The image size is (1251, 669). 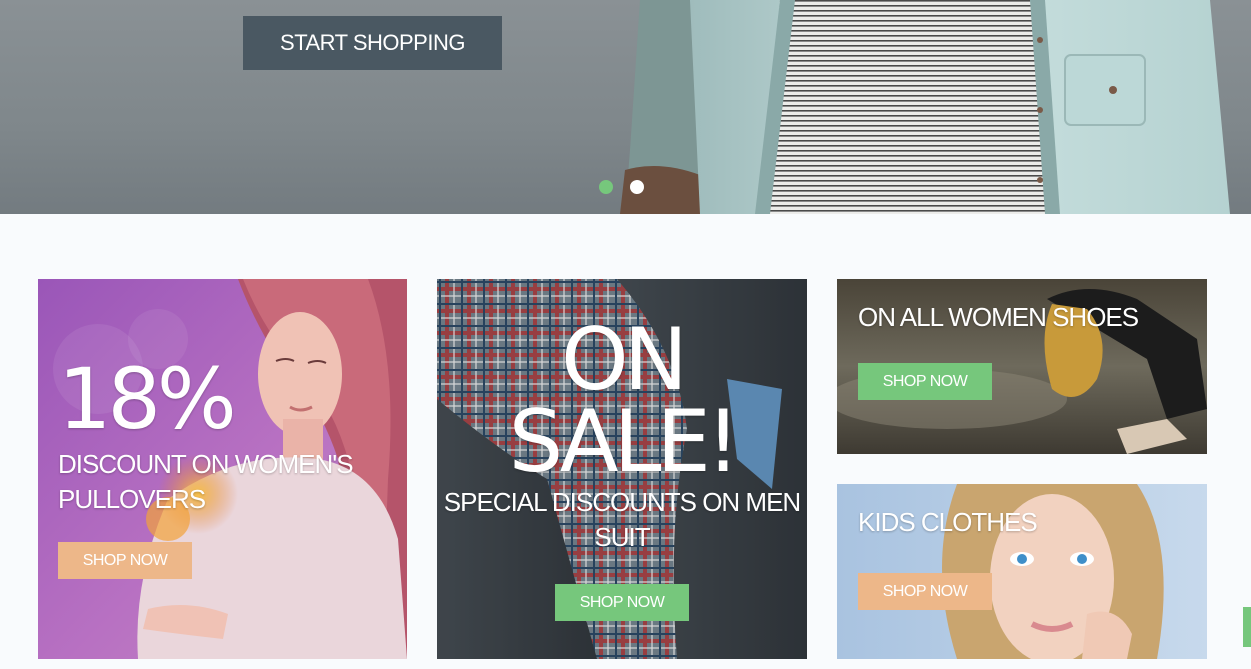 I want to click on promo-headline: SPECIAL DISCOUNTS ON MEN SUIT, so click(x=622, y=519).